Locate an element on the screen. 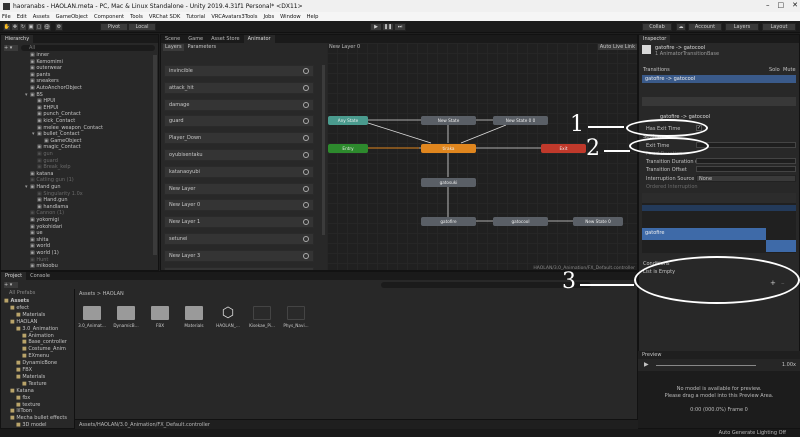 The width and height of the screenshot is (800, 437). hierarchy-item: ▣ kick_Contact is located at coordinates (53, 121).